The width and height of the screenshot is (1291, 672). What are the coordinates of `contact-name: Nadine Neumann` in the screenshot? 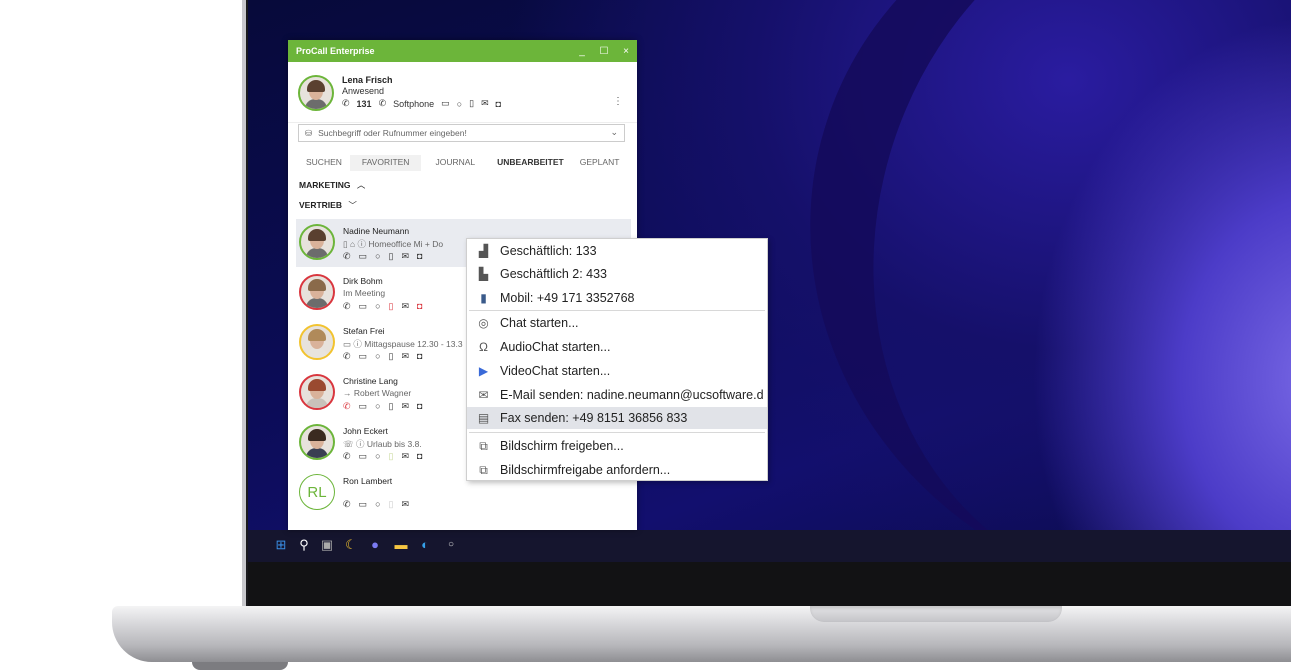 It's located at (376, 231).